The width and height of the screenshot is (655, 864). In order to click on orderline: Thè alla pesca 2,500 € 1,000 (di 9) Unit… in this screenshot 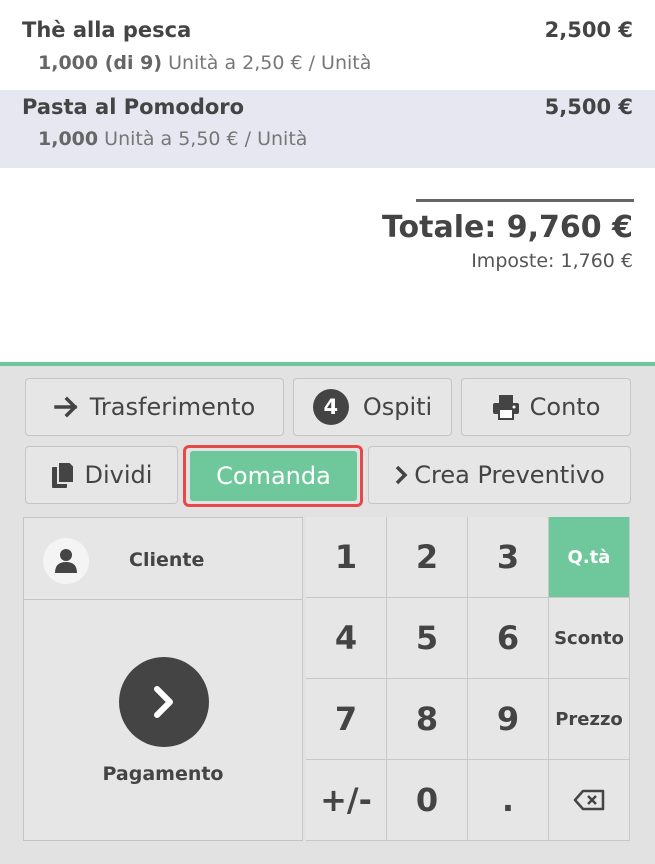, I will do `click(327, 47)`.